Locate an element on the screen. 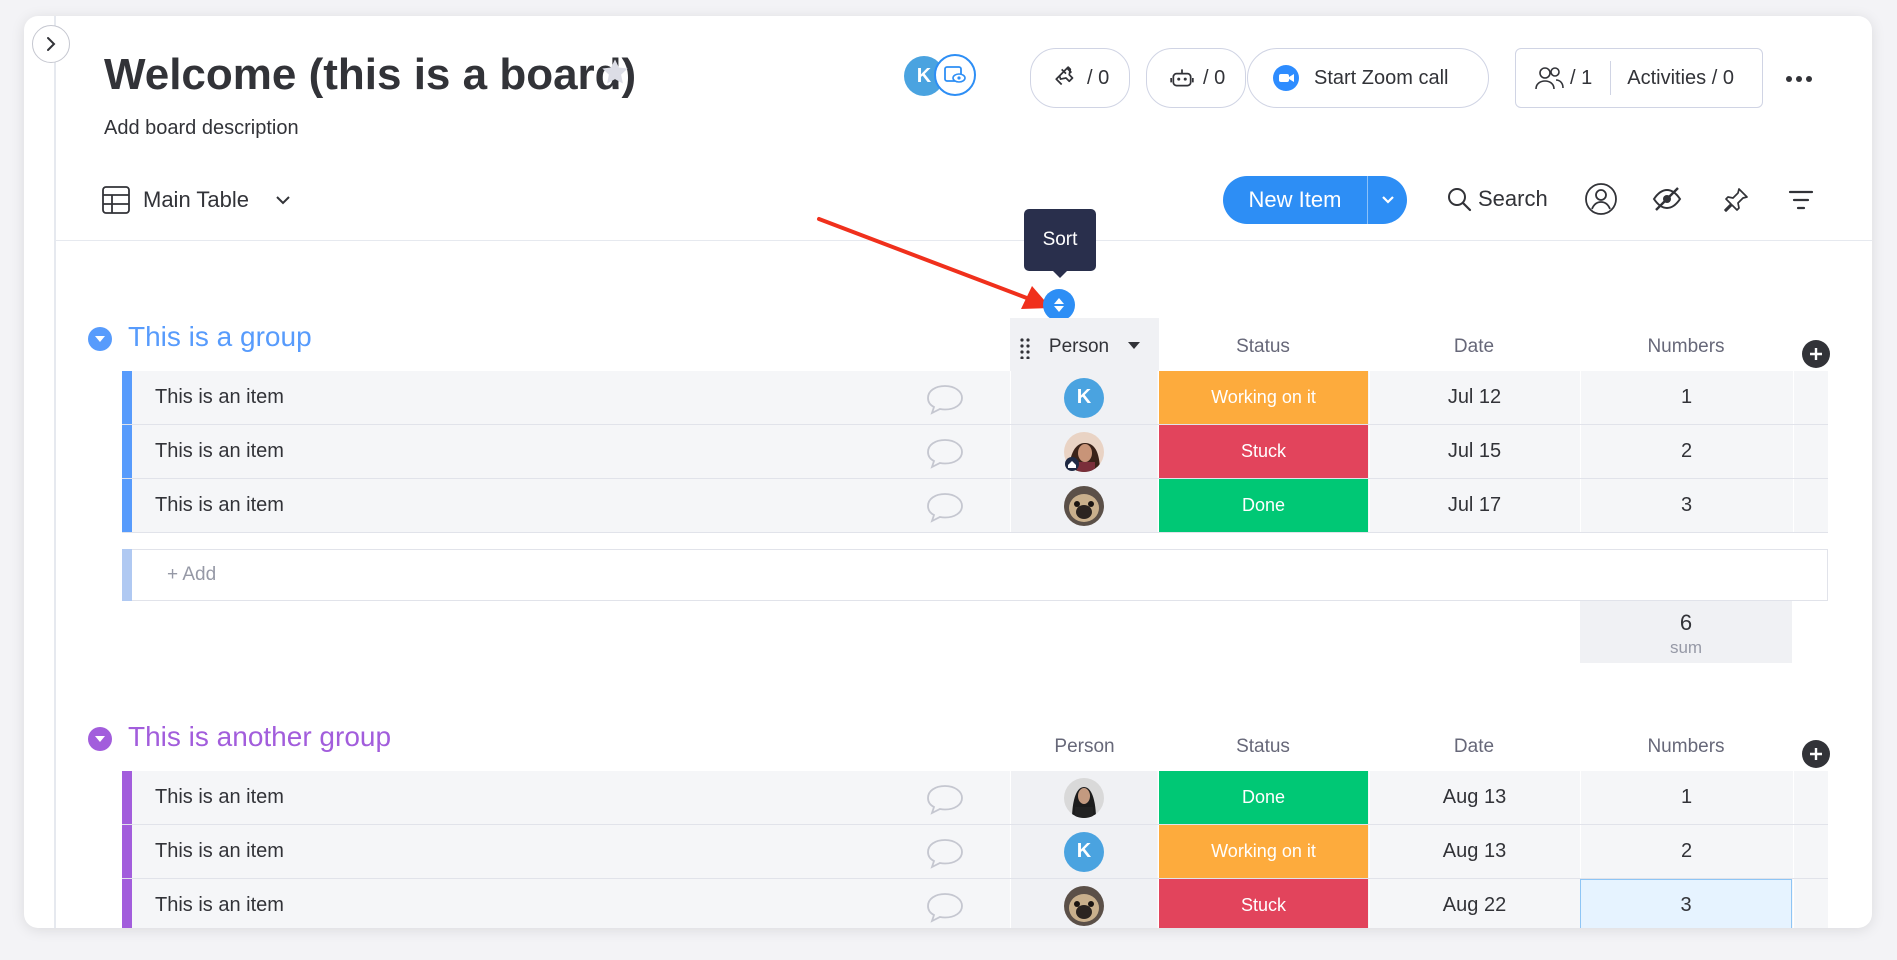  pin-icon is located at coordinates (1736, 202).